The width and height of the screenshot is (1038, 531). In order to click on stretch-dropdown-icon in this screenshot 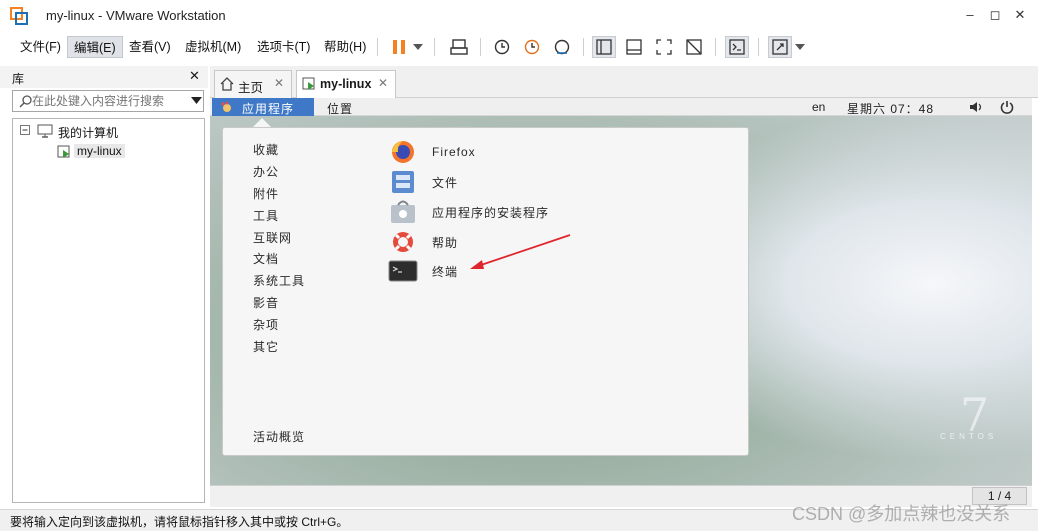, I will do `click(800, 47)`.